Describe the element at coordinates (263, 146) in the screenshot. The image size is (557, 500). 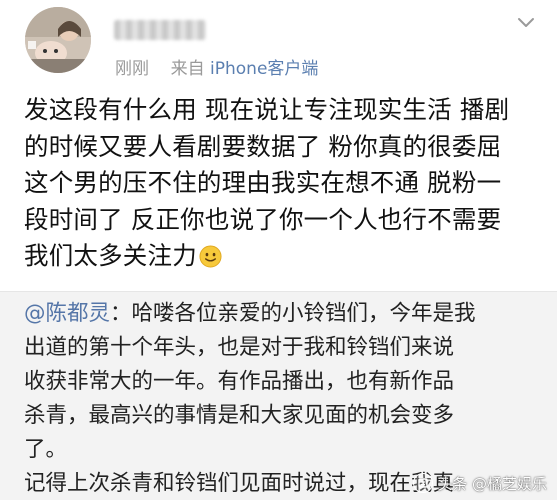
I see `post-line: 的时候又要人看剧要数据了 粉你真的很委屈` at that location.